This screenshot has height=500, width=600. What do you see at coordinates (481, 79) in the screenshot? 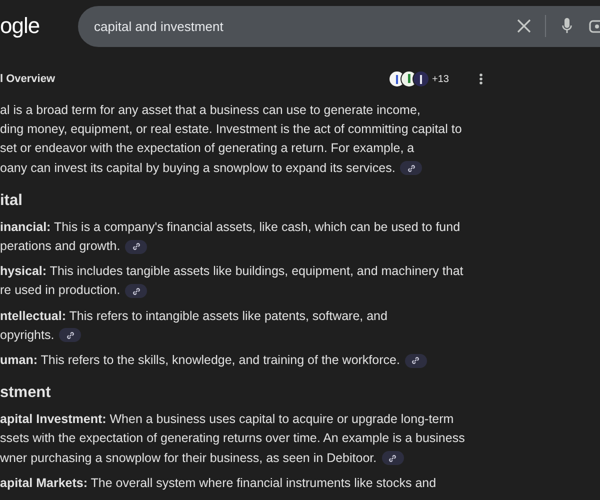
I see `more-options-icon` at bounding box center [481, 79].